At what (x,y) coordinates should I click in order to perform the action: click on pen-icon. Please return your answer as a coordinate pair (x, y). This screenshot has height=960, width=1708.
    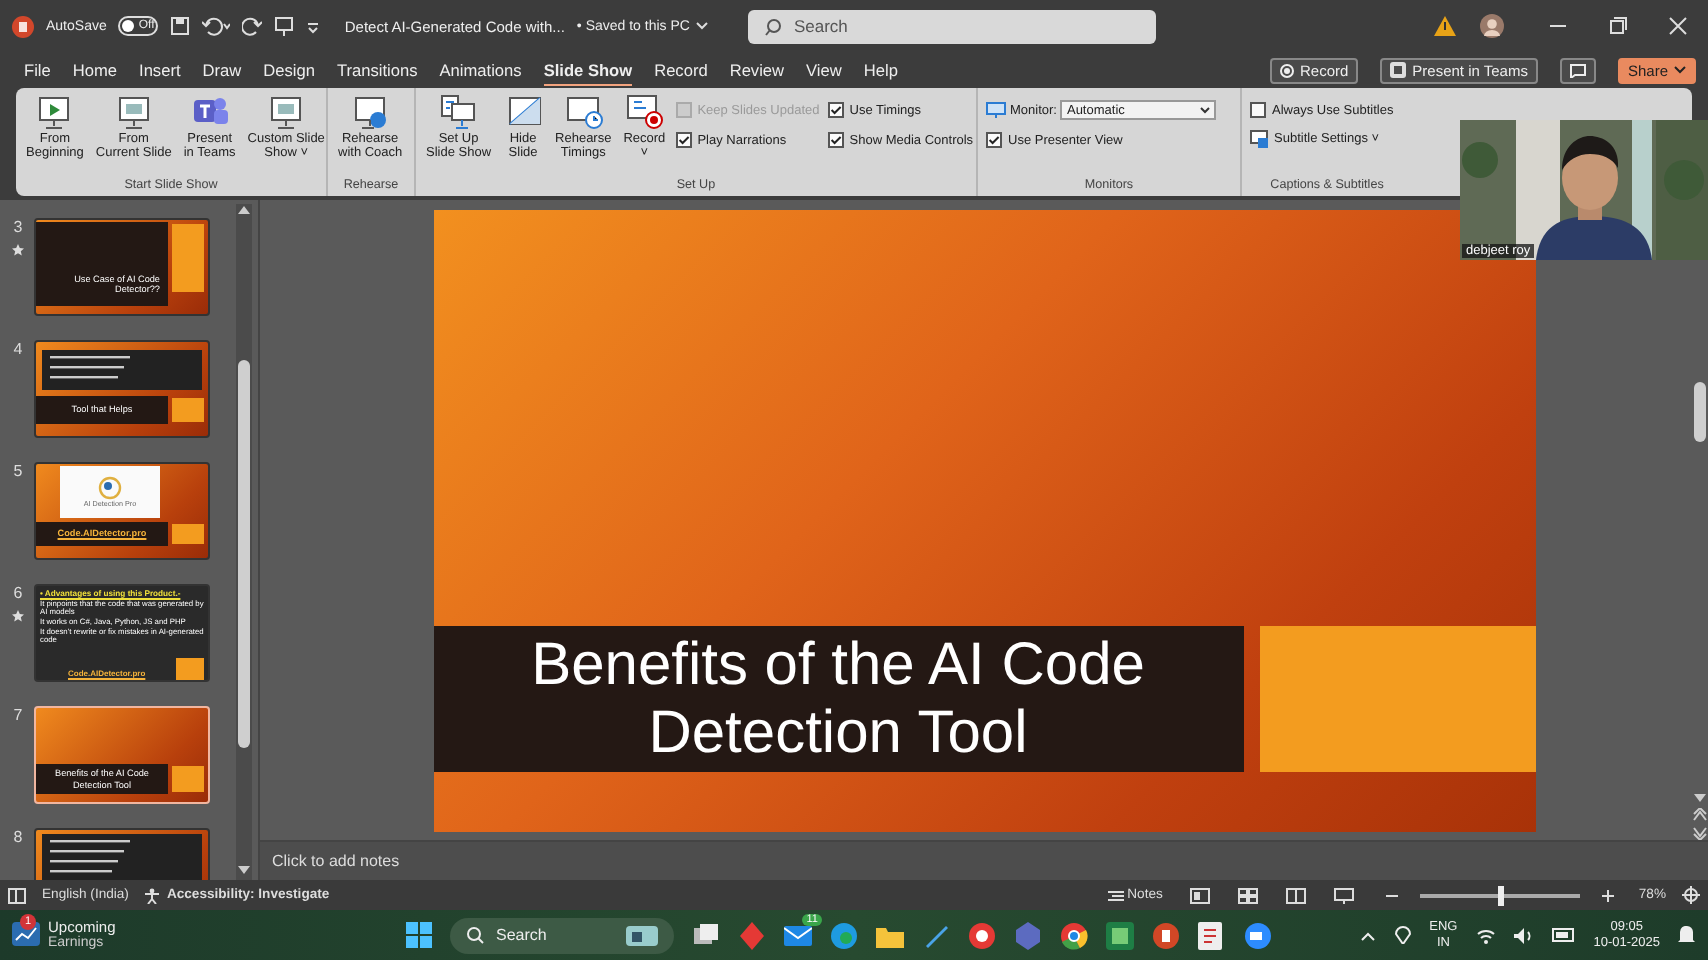
    Looking at the image, I should click on (936, 935).